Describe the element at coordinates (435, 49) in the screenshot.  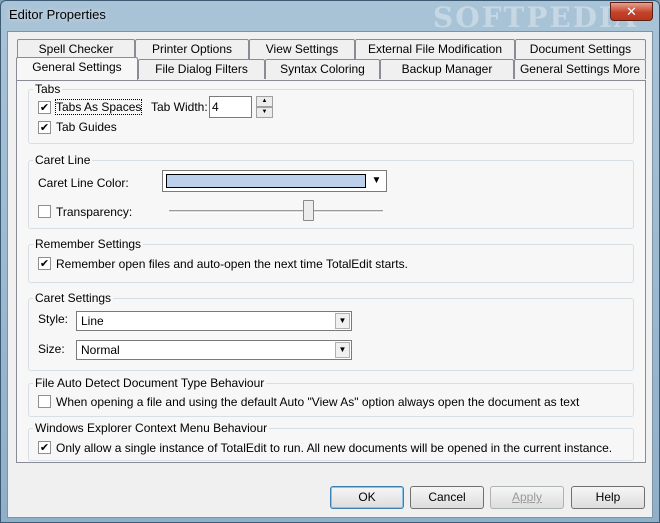
I see `tab-external-file-modification: External File Modification` at that location.